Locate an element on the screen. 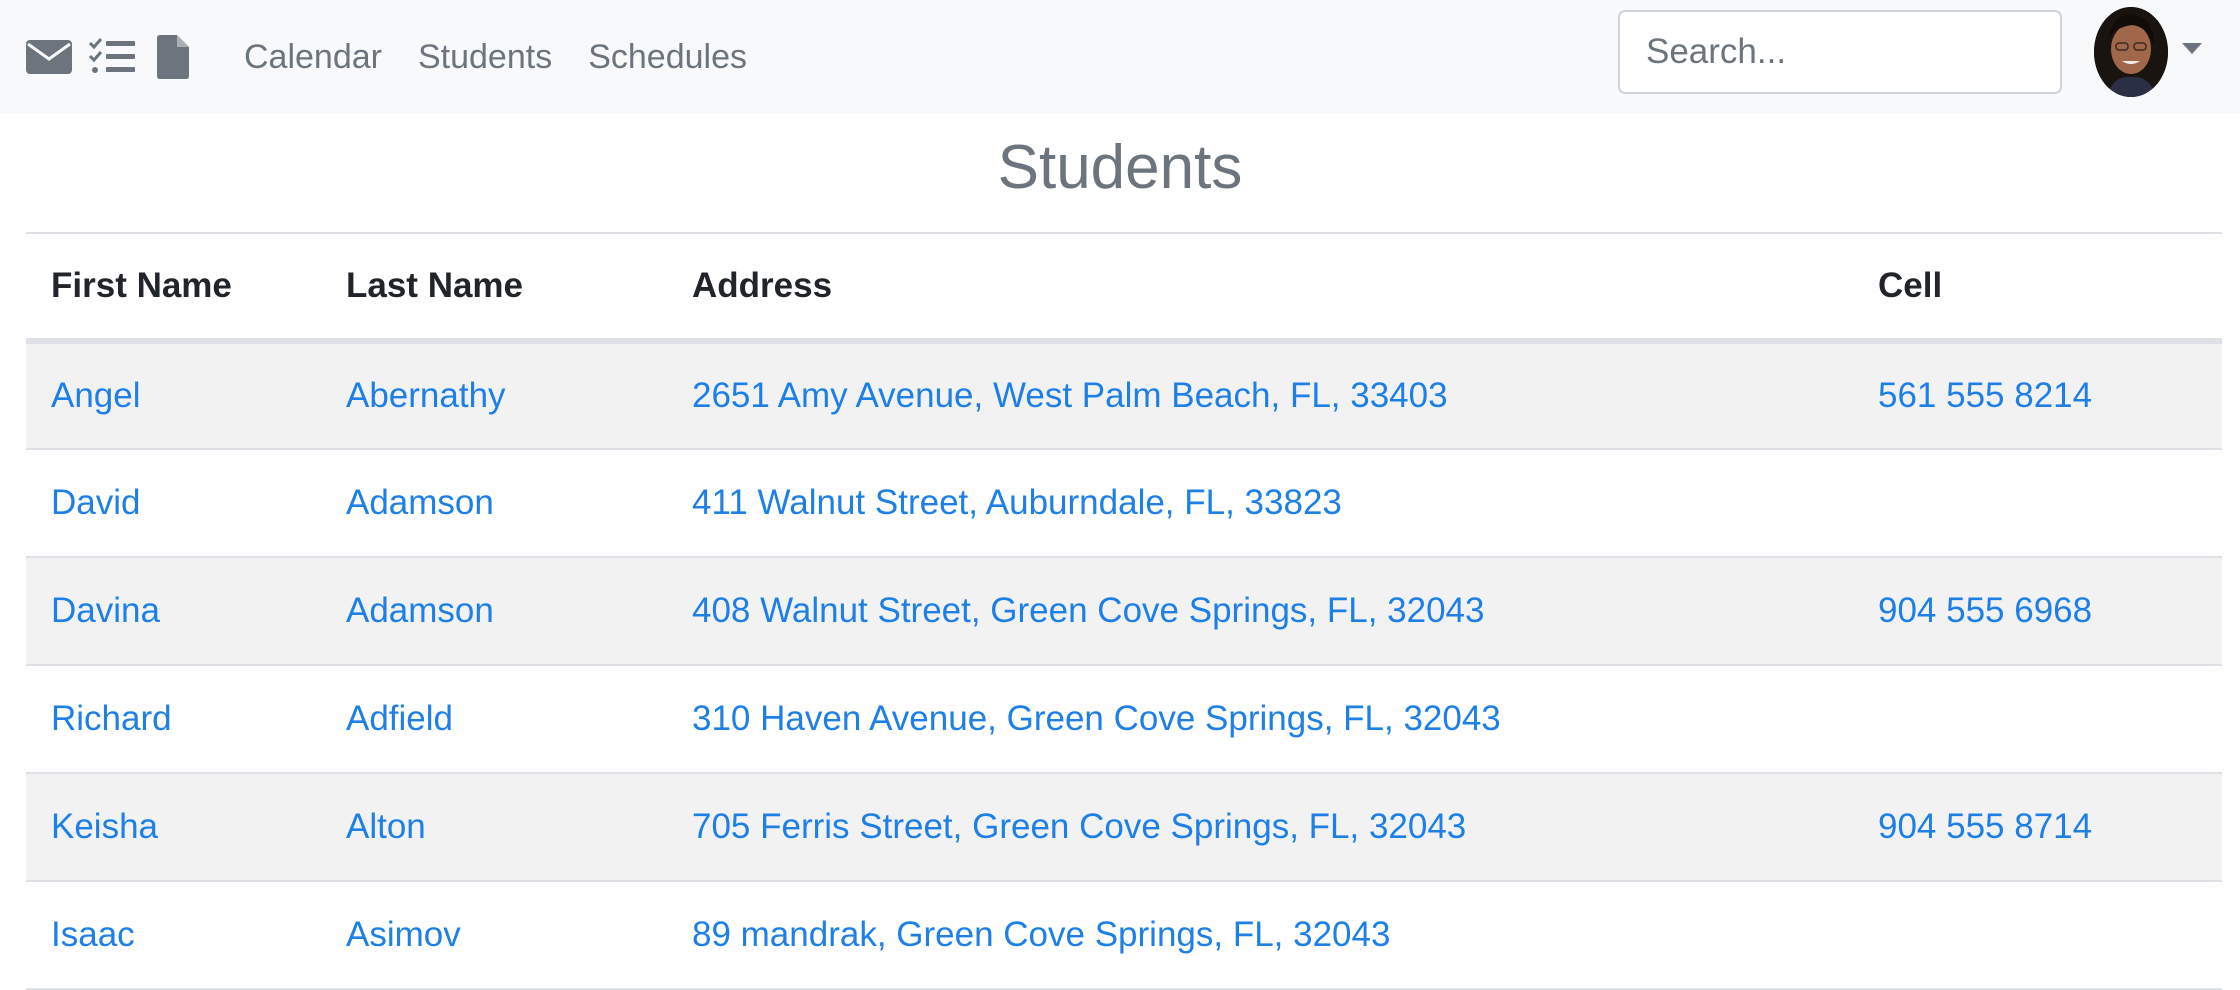  student-first-name-link: Keisha is located at coordinates (104, 826).